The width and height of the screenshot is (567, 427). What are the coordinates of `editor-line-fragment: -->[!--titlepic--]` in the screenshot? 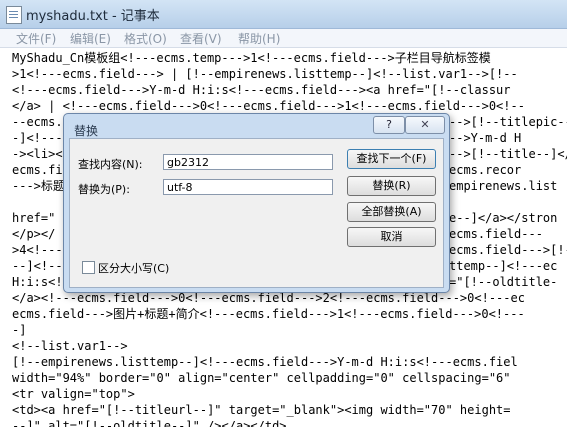 It's located at (508, 122).